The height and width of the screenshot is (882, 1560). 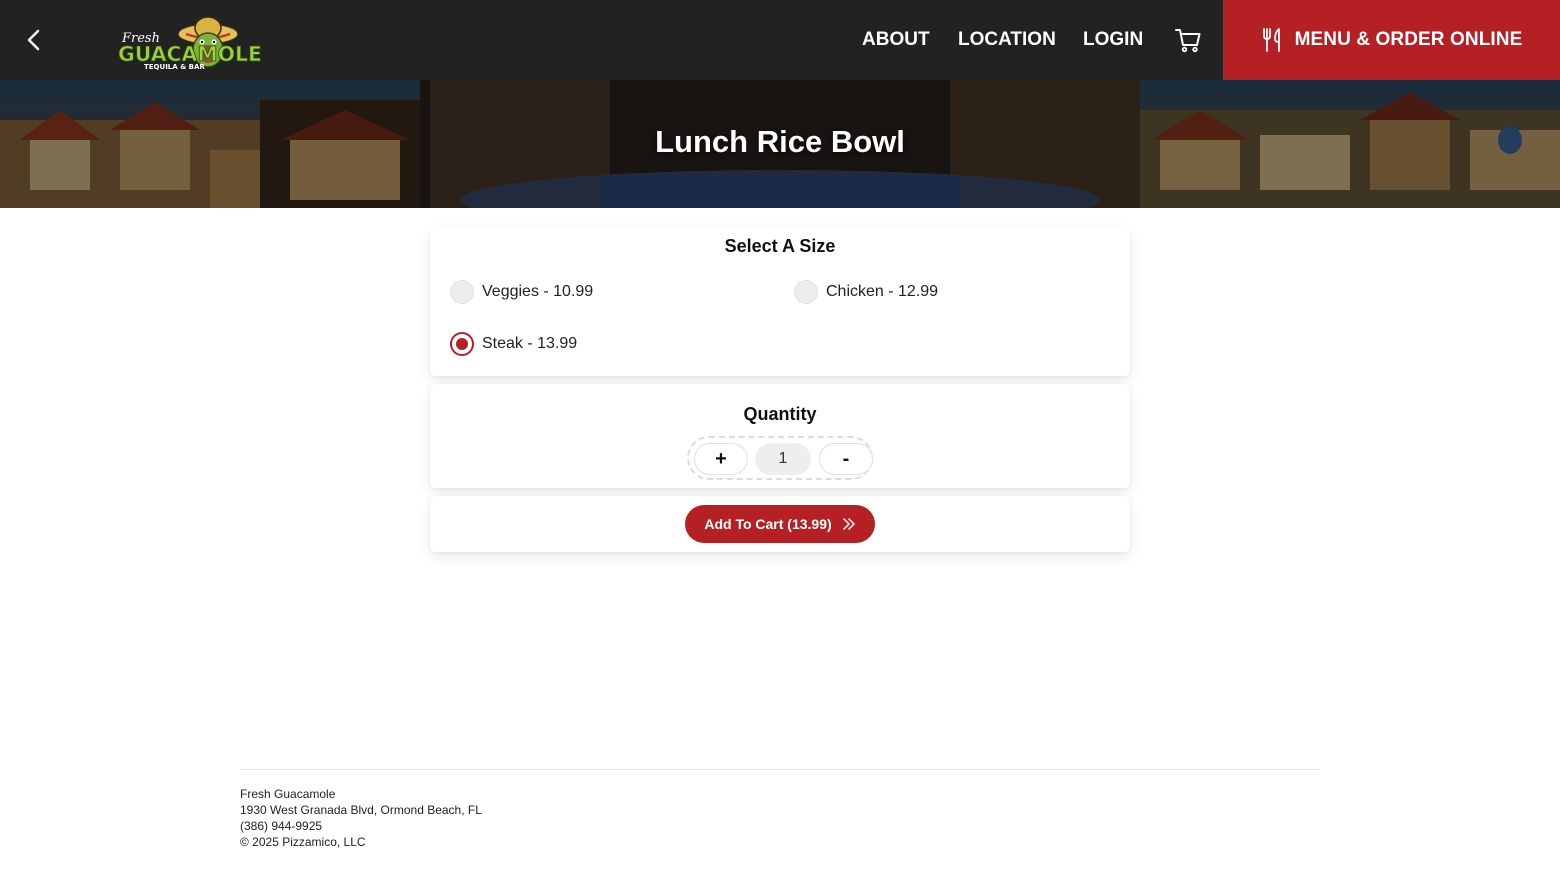 I want to click on hero-banner: Lunch Rice Bowl, so click(x=780, y=144).